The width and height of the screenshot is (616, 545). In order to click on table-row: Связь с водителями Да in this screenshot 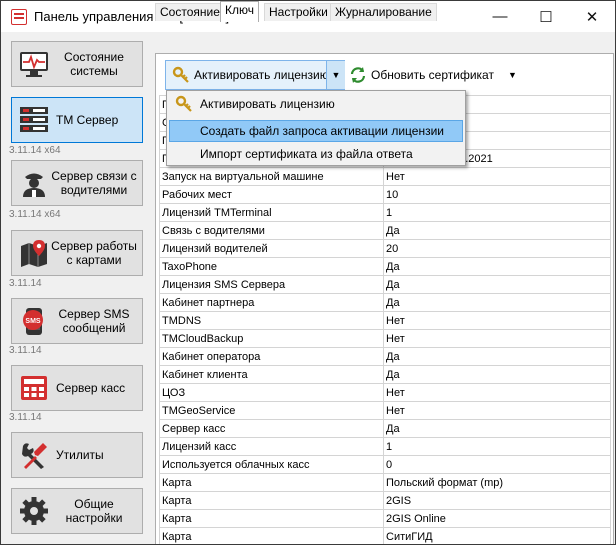, I will do `click(385, 230)`.